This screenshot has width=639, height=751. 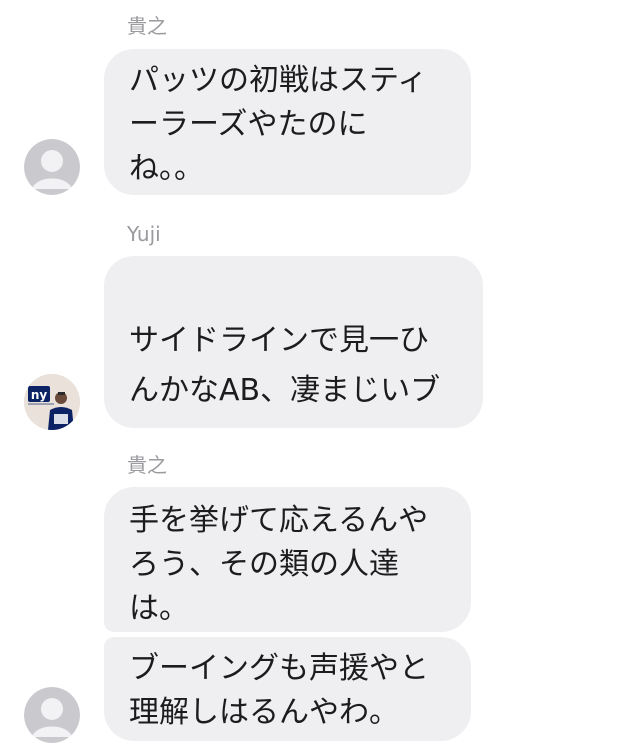 What do you see at coordinates (287, 122) in the screenshot?
I see `message-bubble: パッツの初戦はスティ ーラーズやたのに ね。。` at bounding box center [287, 122].